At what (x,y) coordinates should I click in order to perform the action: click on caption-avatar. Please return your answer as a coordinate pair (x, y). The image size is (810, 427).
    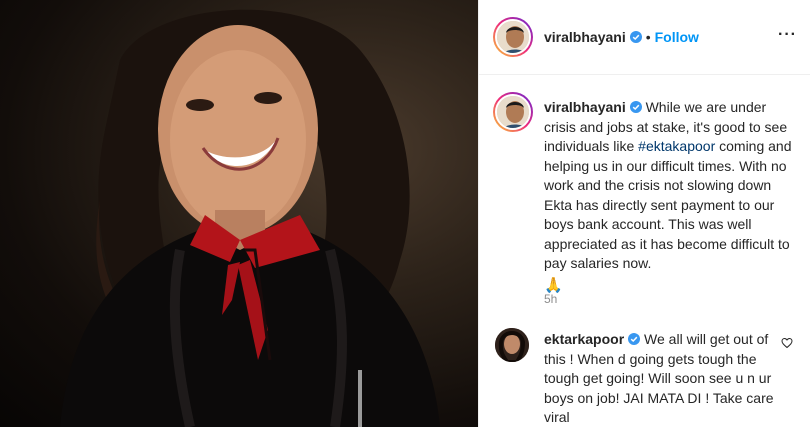
    Looking at the image, I should click on (513, 112).